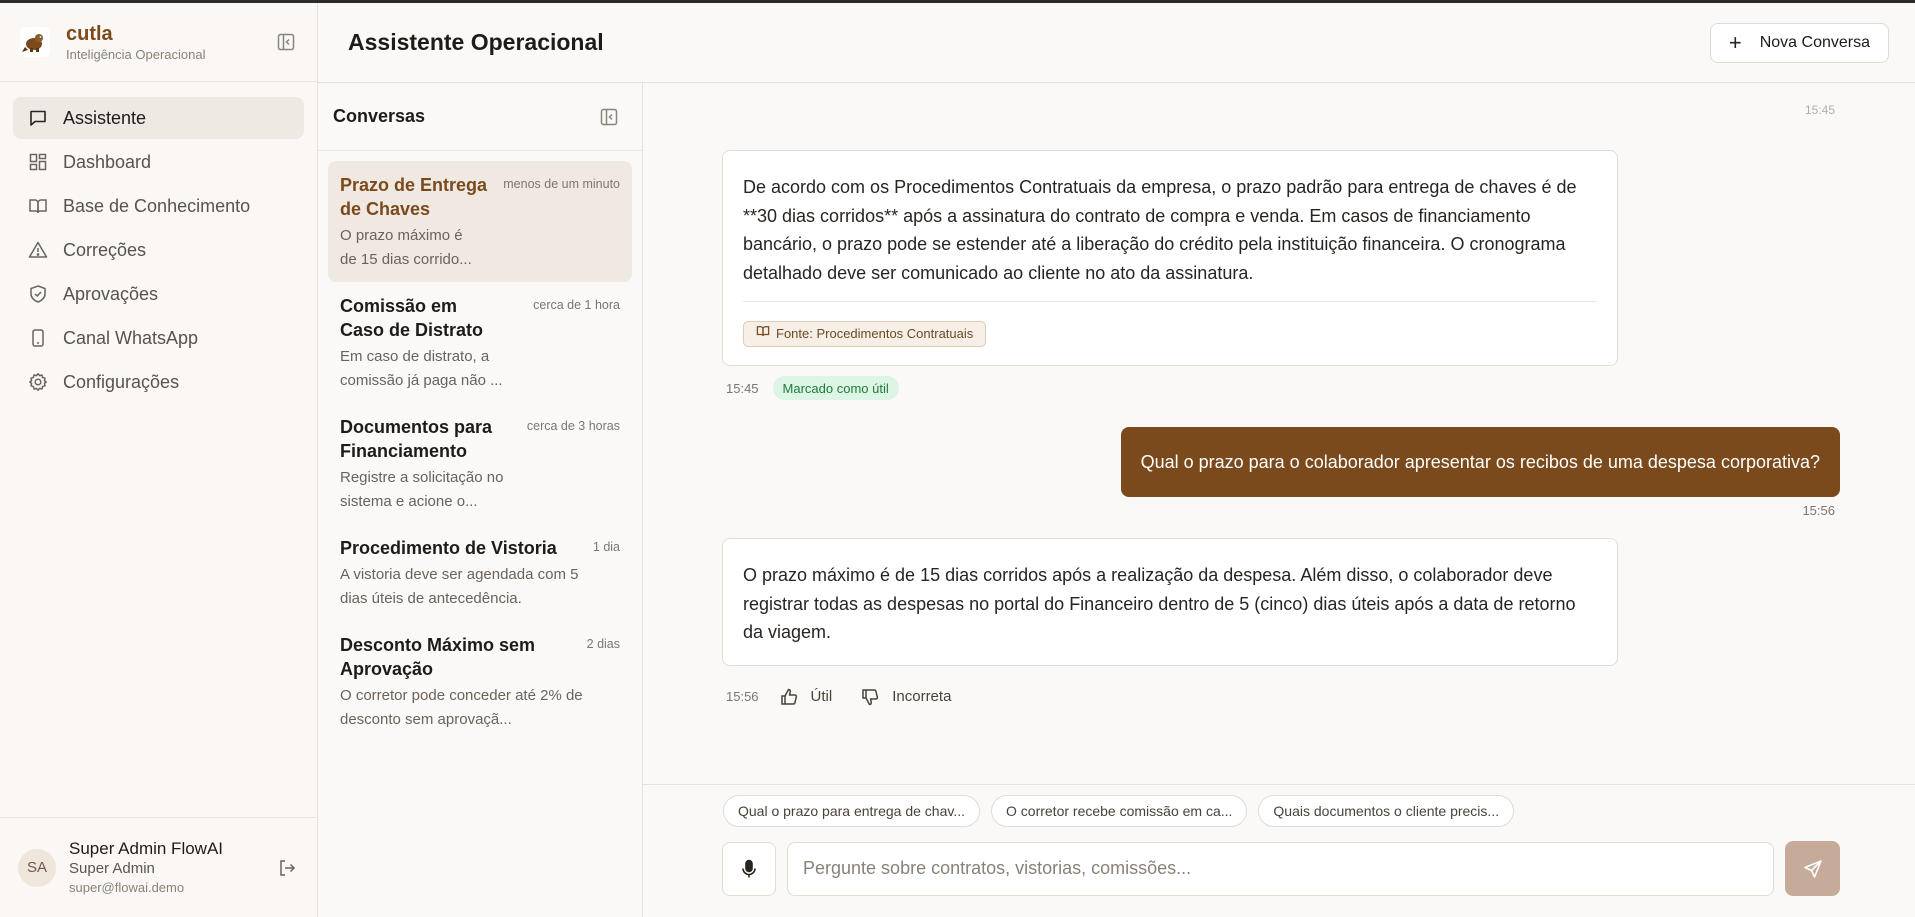  What do you see at coordinates (606, 547) in the screenshot?
I see `conversation-time: 1 dia` at bounding box center [606, 547].